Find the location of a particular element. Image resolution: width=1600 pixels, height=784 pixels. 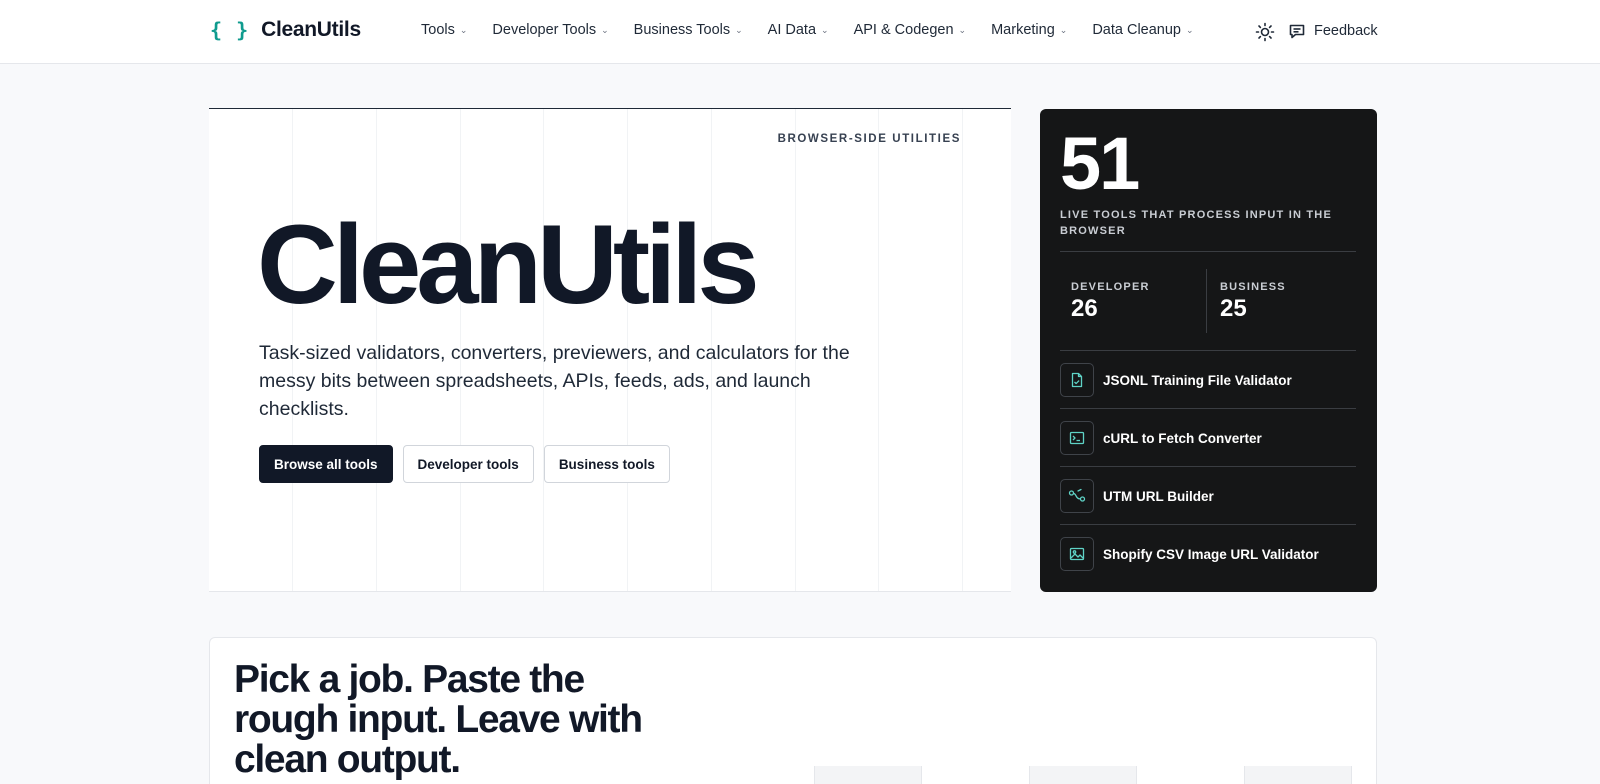

brand-logo: { } CleanUtils is located at coordinates (285, 30).